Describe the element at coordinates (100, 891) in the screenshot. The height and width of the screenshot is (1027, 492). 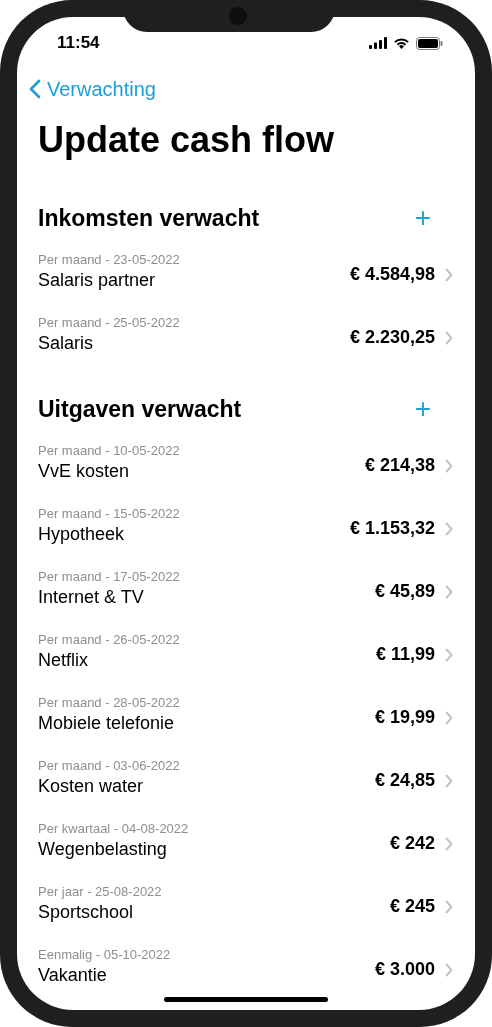
I see `schedule-text: Per jaar - 25-08-2022` at that location.